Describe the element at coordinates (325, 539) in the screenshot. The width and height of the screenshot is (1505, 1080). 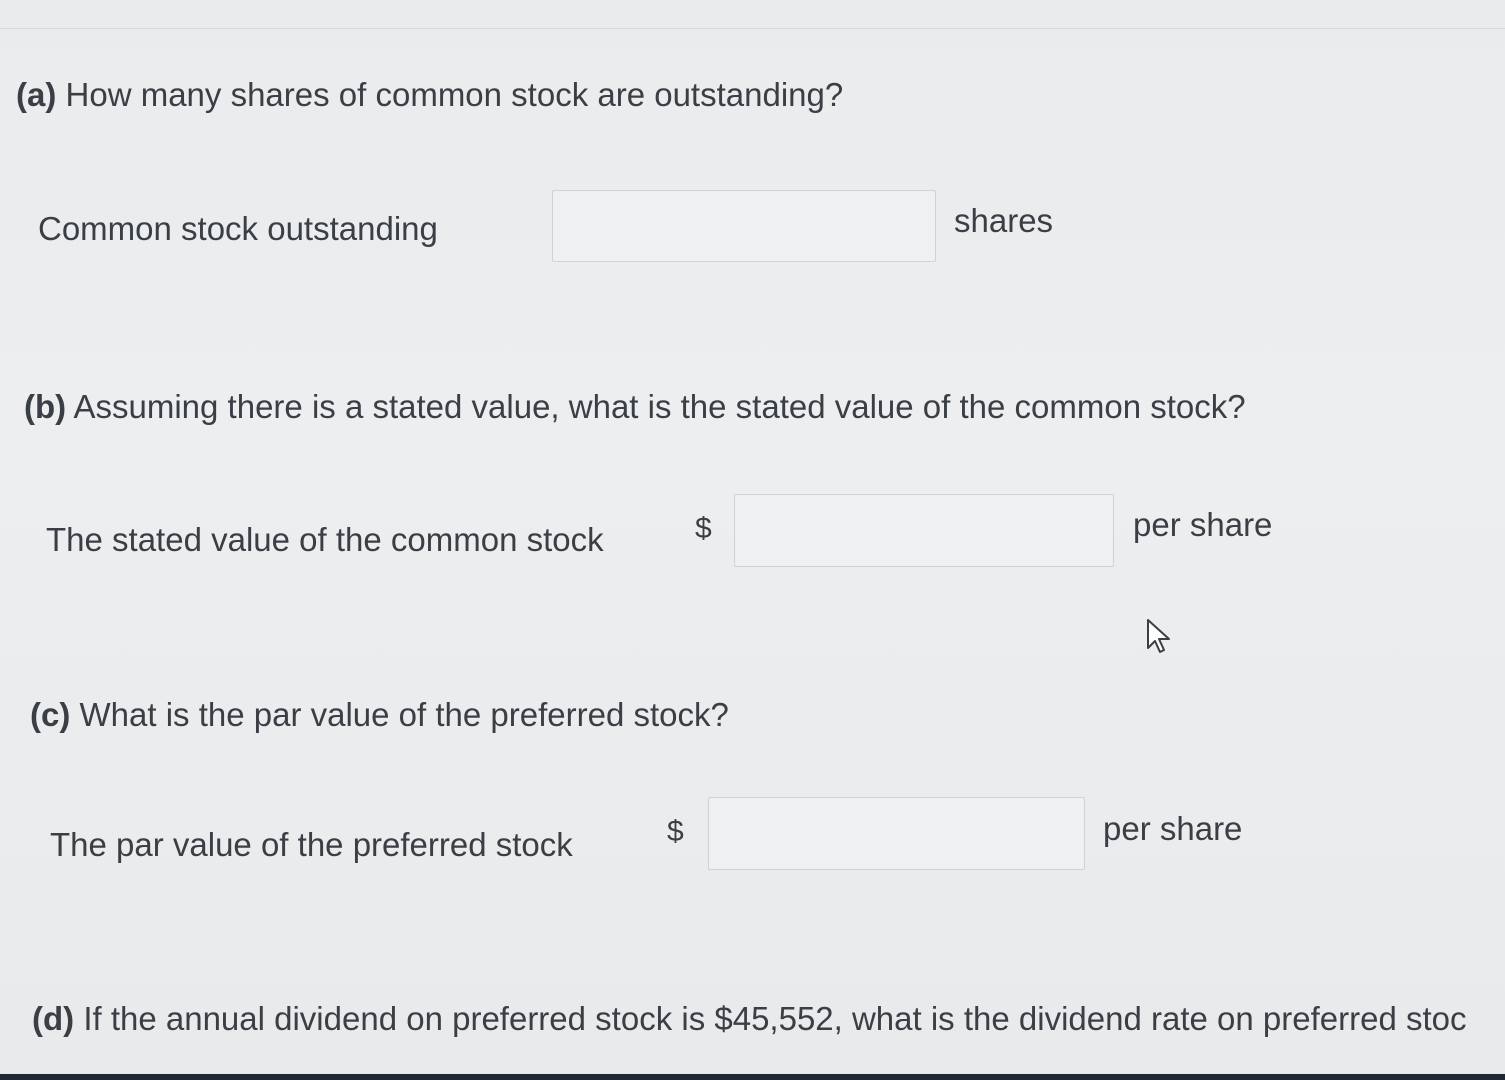
I see `stated-value-label: The stated value of the common stock` at that location.